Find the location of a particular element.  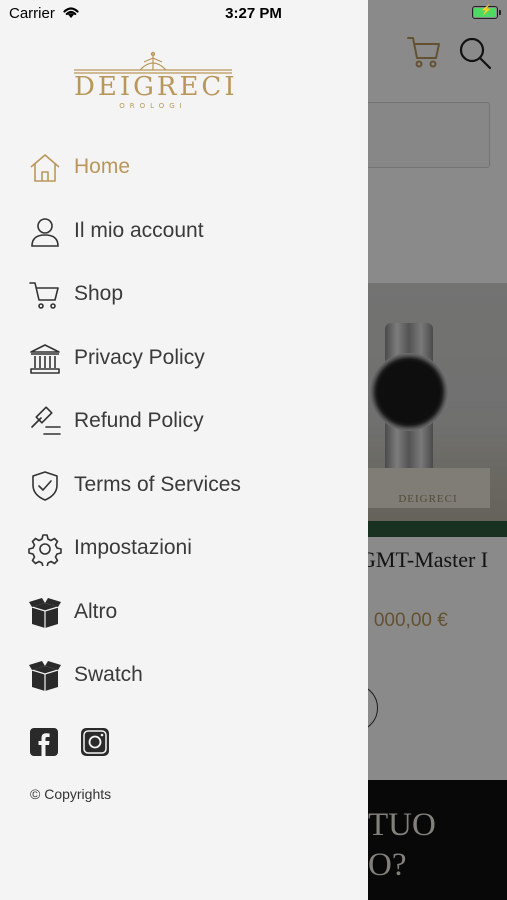

gear-icon is located at coordinates (45, 550).